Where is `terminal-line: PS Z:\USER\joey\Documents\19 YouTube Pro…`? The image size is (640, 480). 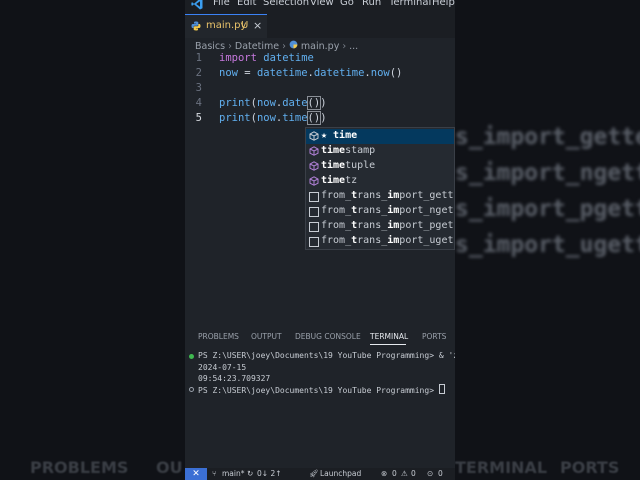
terminal-line: PS Z:\USER\joey\Documents\19 YouTube Pro… is located at coordinates (326, 355).